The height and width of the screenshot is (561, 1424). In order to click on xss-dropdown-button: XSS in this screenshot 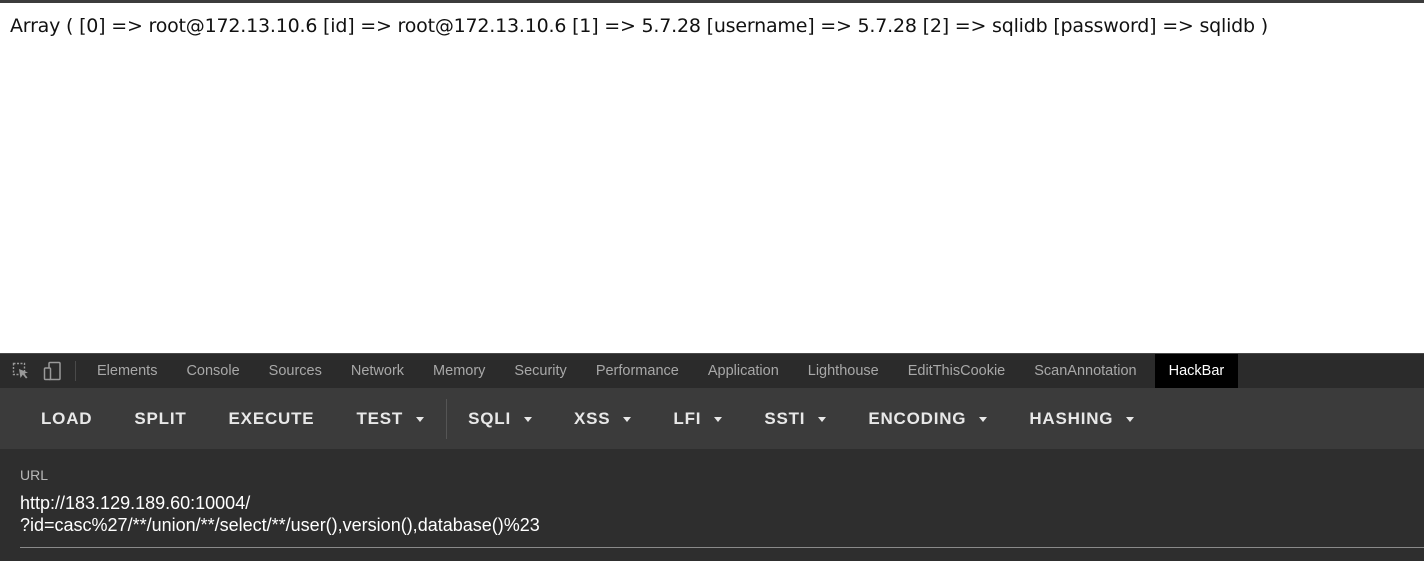, I will do `click(602, 418)`.